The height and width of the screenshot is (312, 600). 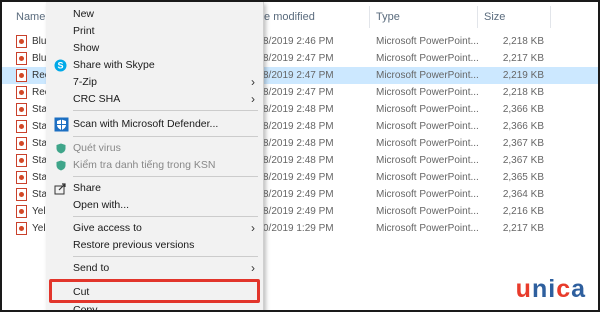 What do you see at coordinates (523, 289) in the screenshot?
I see `logo-letter: u` at bounding box center [523, 289].